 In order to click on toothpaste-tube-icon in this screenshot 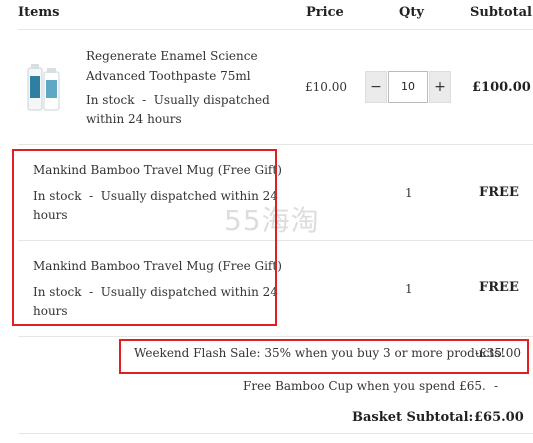, I will do `click(44, 88)`.